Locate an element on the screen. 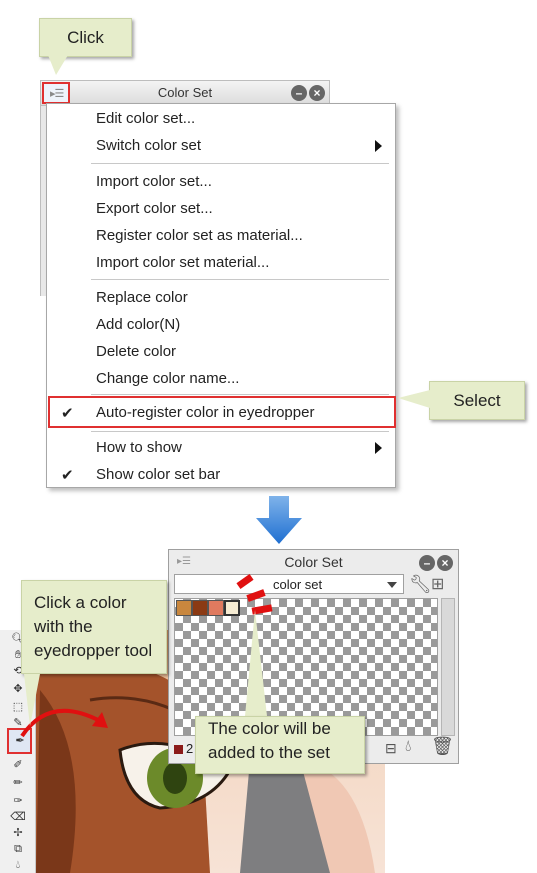 Image resolution: width=537 pixels, height=873 pixels. menu-item-replace-color: Replace color is located at coordinates (142, 297).